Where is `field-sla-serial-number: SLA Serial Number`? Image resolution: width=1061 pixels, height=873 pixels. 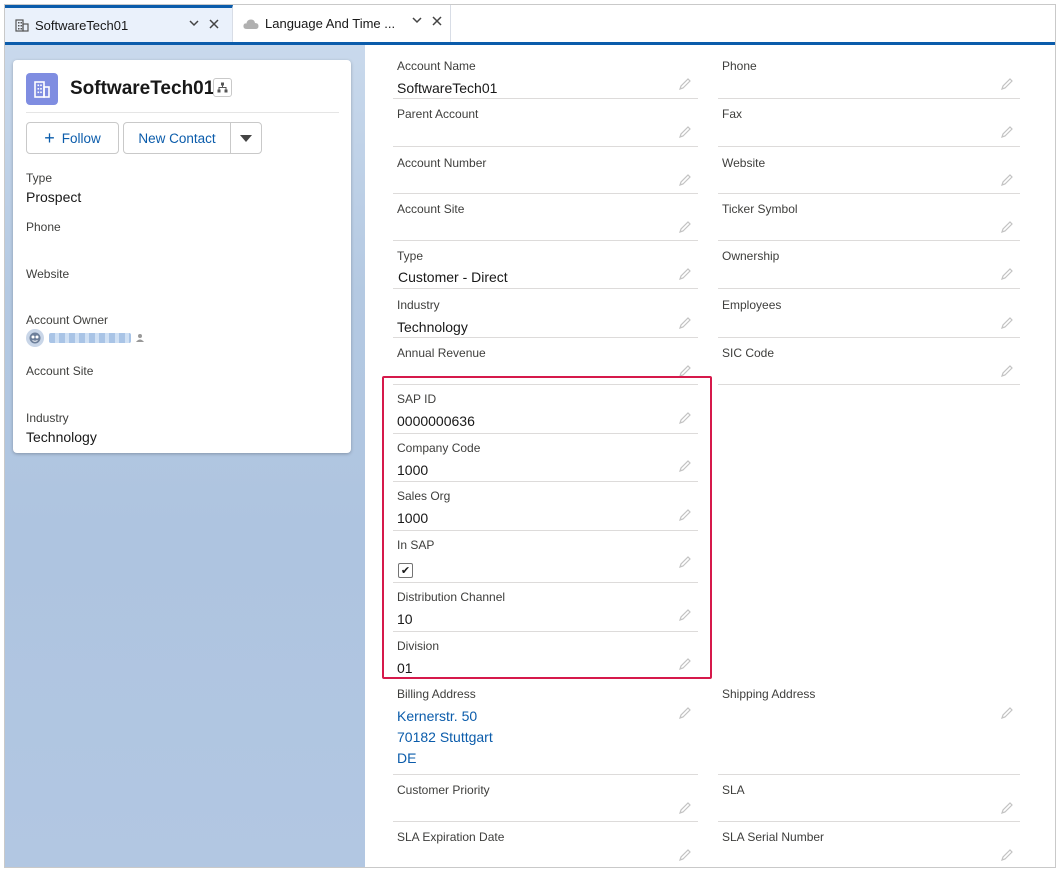
field-sla-serial-number: SLA Serial Number is located at coordinates (869, 844).